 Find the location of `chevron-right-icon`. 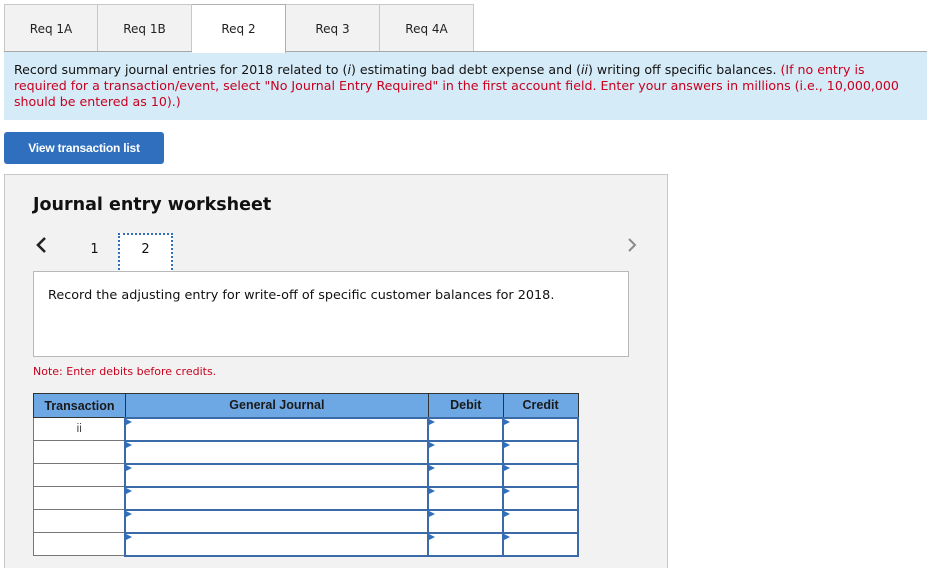

chevron-right-icon is located at coordinates (632, 245).